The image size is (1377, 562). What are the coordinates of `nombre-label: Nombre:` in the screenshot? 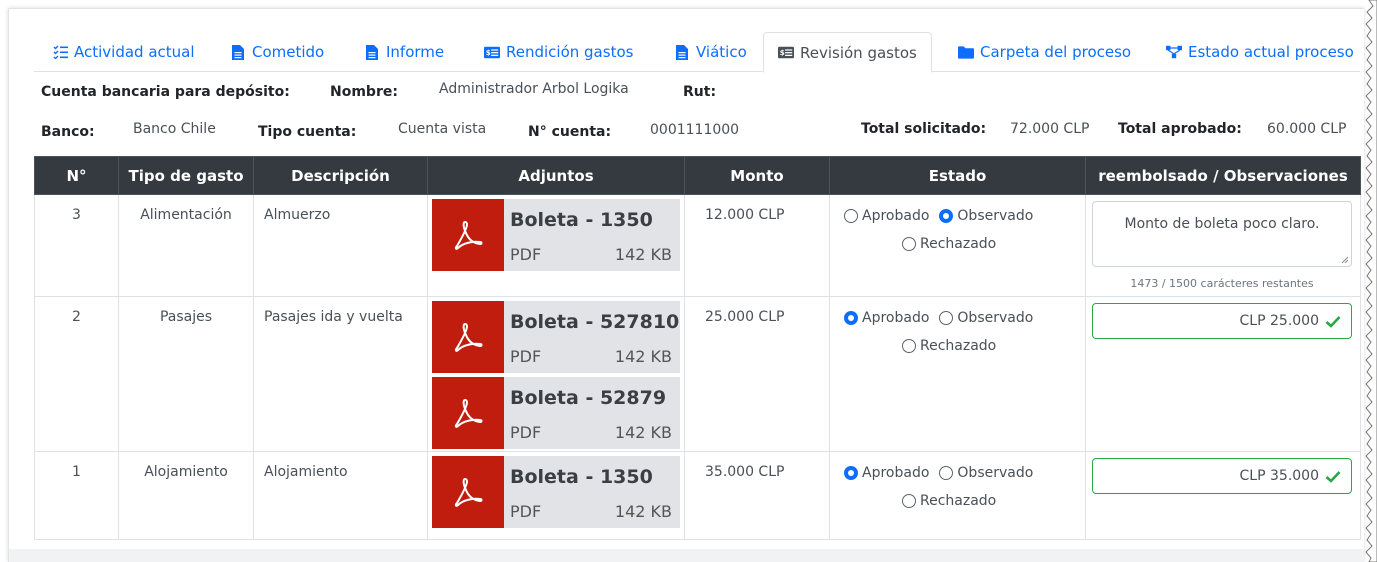 It's located at (364, 92).